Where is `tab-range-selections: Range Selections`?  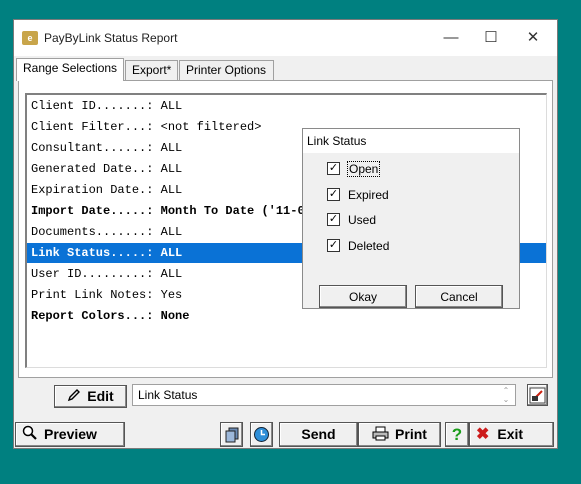 tab-range-selections: Range Selections is located at coordinates (70, 69).